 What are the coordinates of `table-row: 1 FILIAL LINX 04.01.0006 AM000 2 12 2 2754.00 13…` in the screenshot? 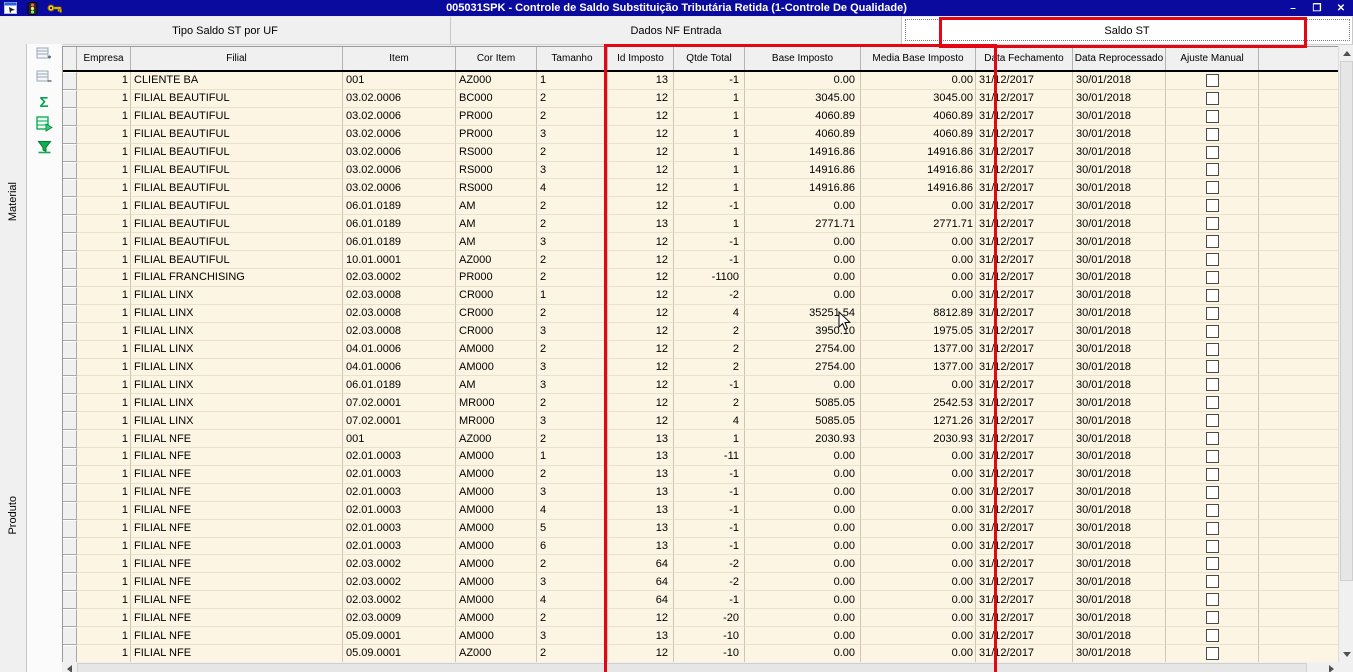 It's located at (700, 349).